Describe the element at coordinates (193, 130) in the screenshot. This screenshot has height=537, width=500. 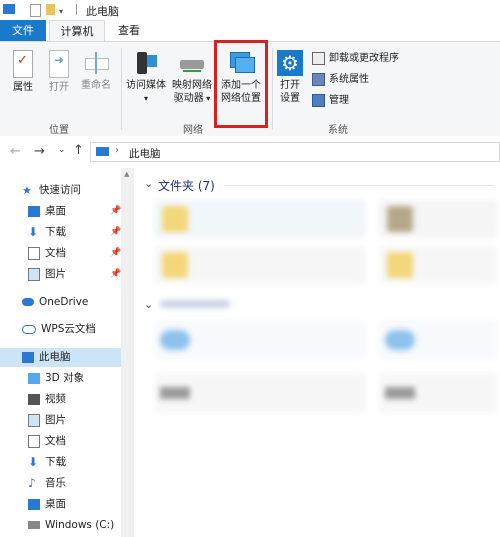
I see `network-group-label: 网络` at that location.